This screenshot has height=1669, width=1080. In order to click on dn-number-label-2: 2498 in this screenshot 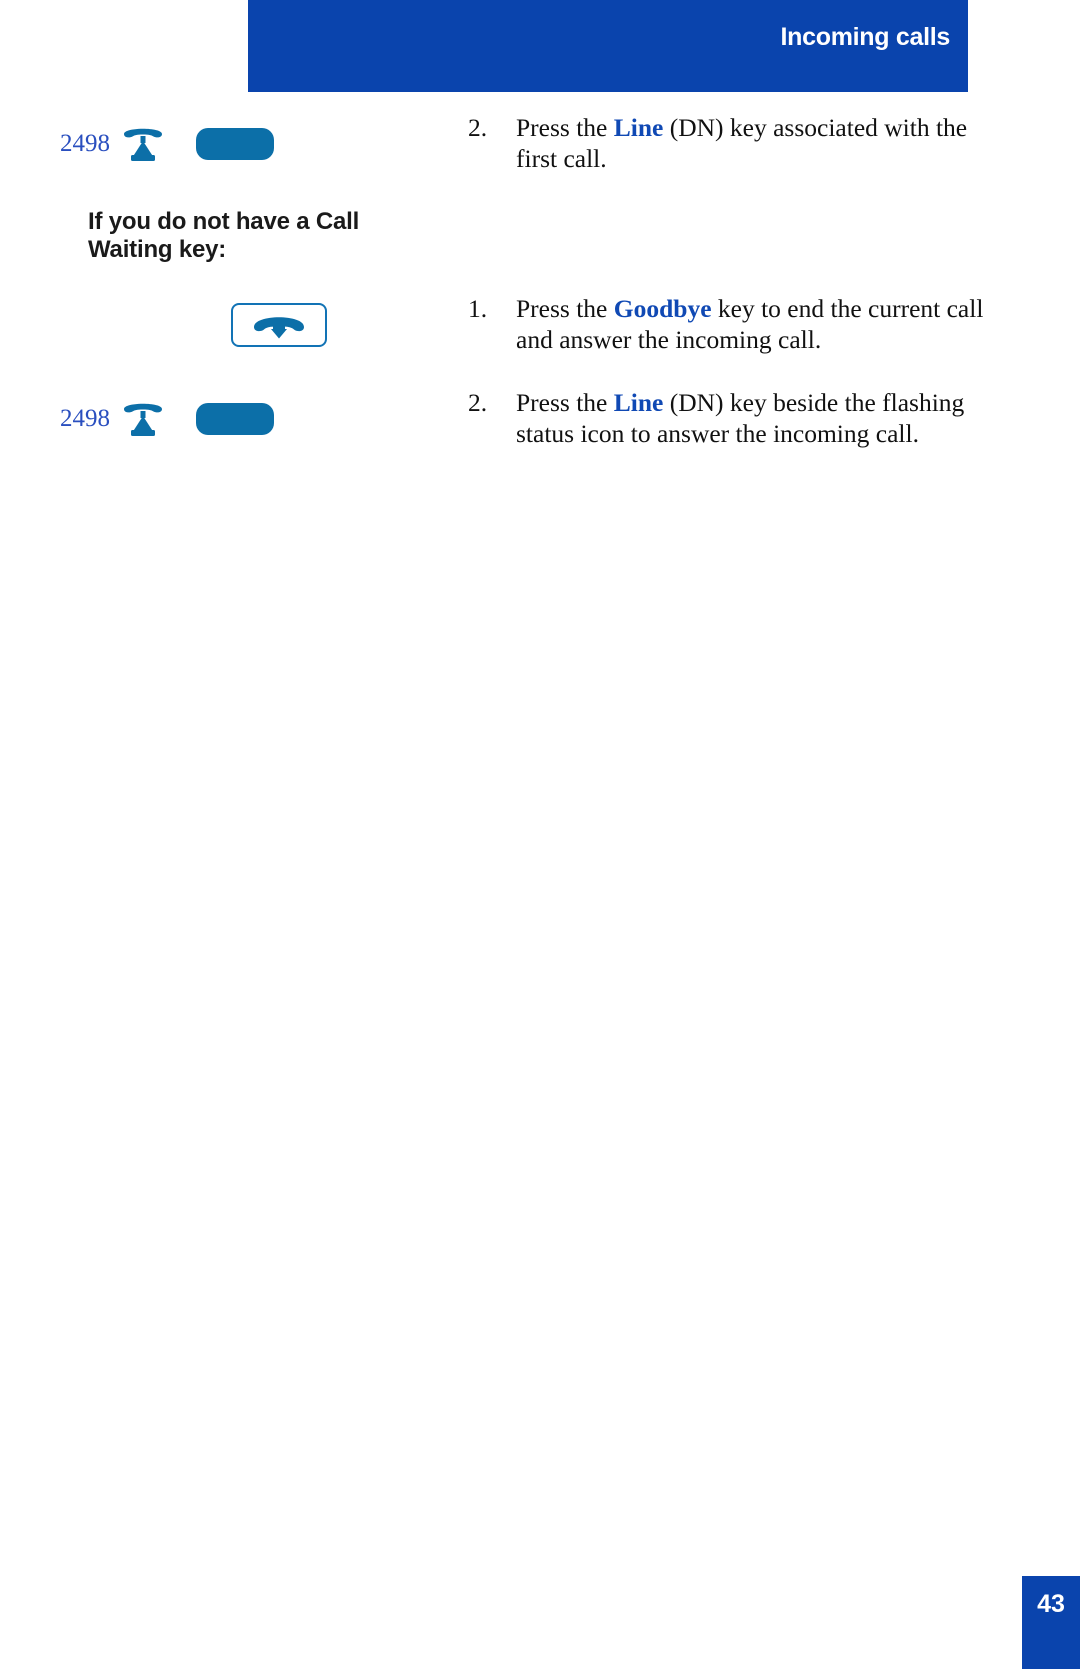, I will do `click(85, 418)`.